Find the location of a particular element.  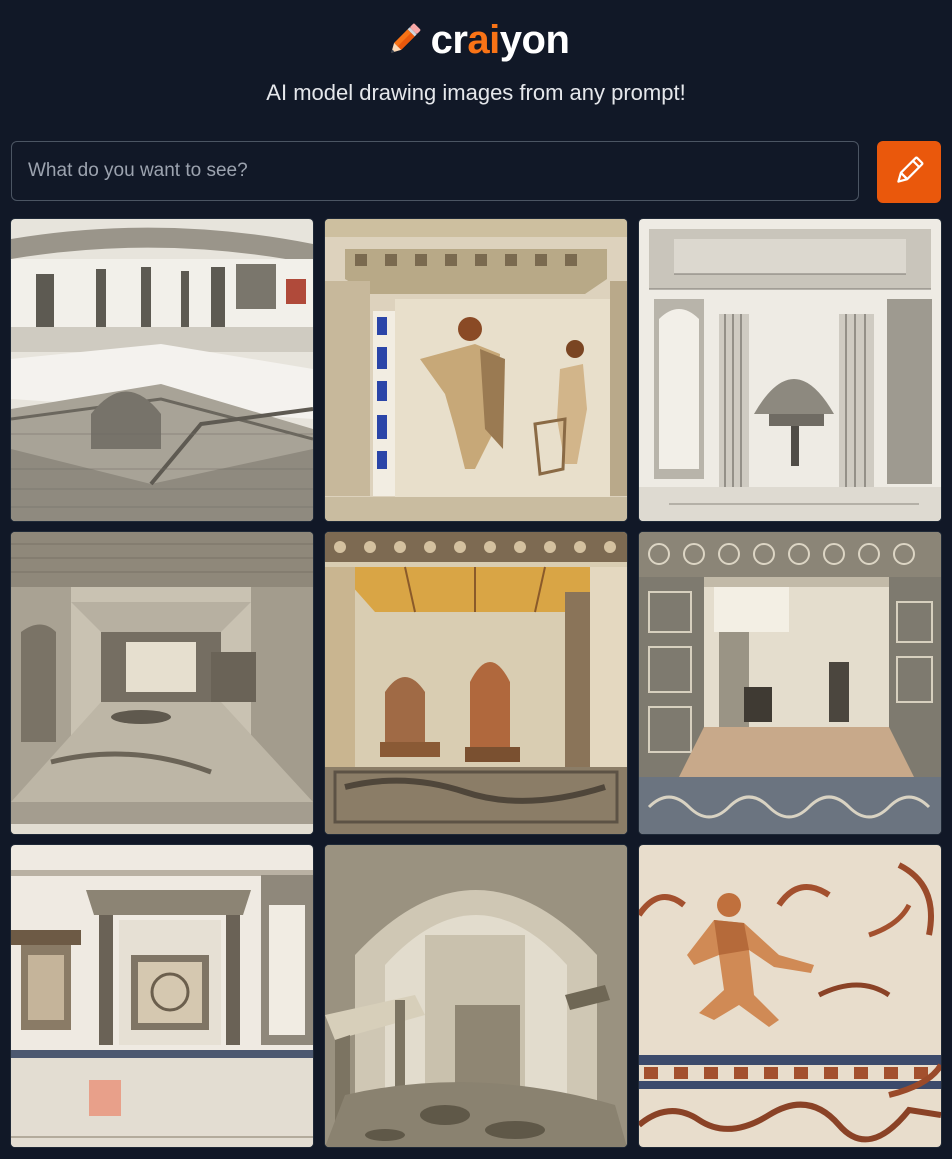

draw-button is located at coordinates (909, 172).